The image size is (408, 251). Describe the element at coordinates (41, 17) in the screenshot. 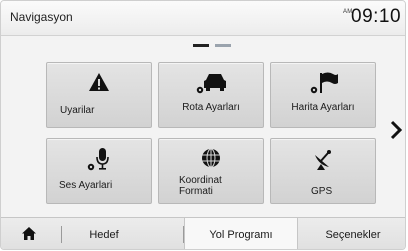

I see `app-title: Navigasyon` at that location.